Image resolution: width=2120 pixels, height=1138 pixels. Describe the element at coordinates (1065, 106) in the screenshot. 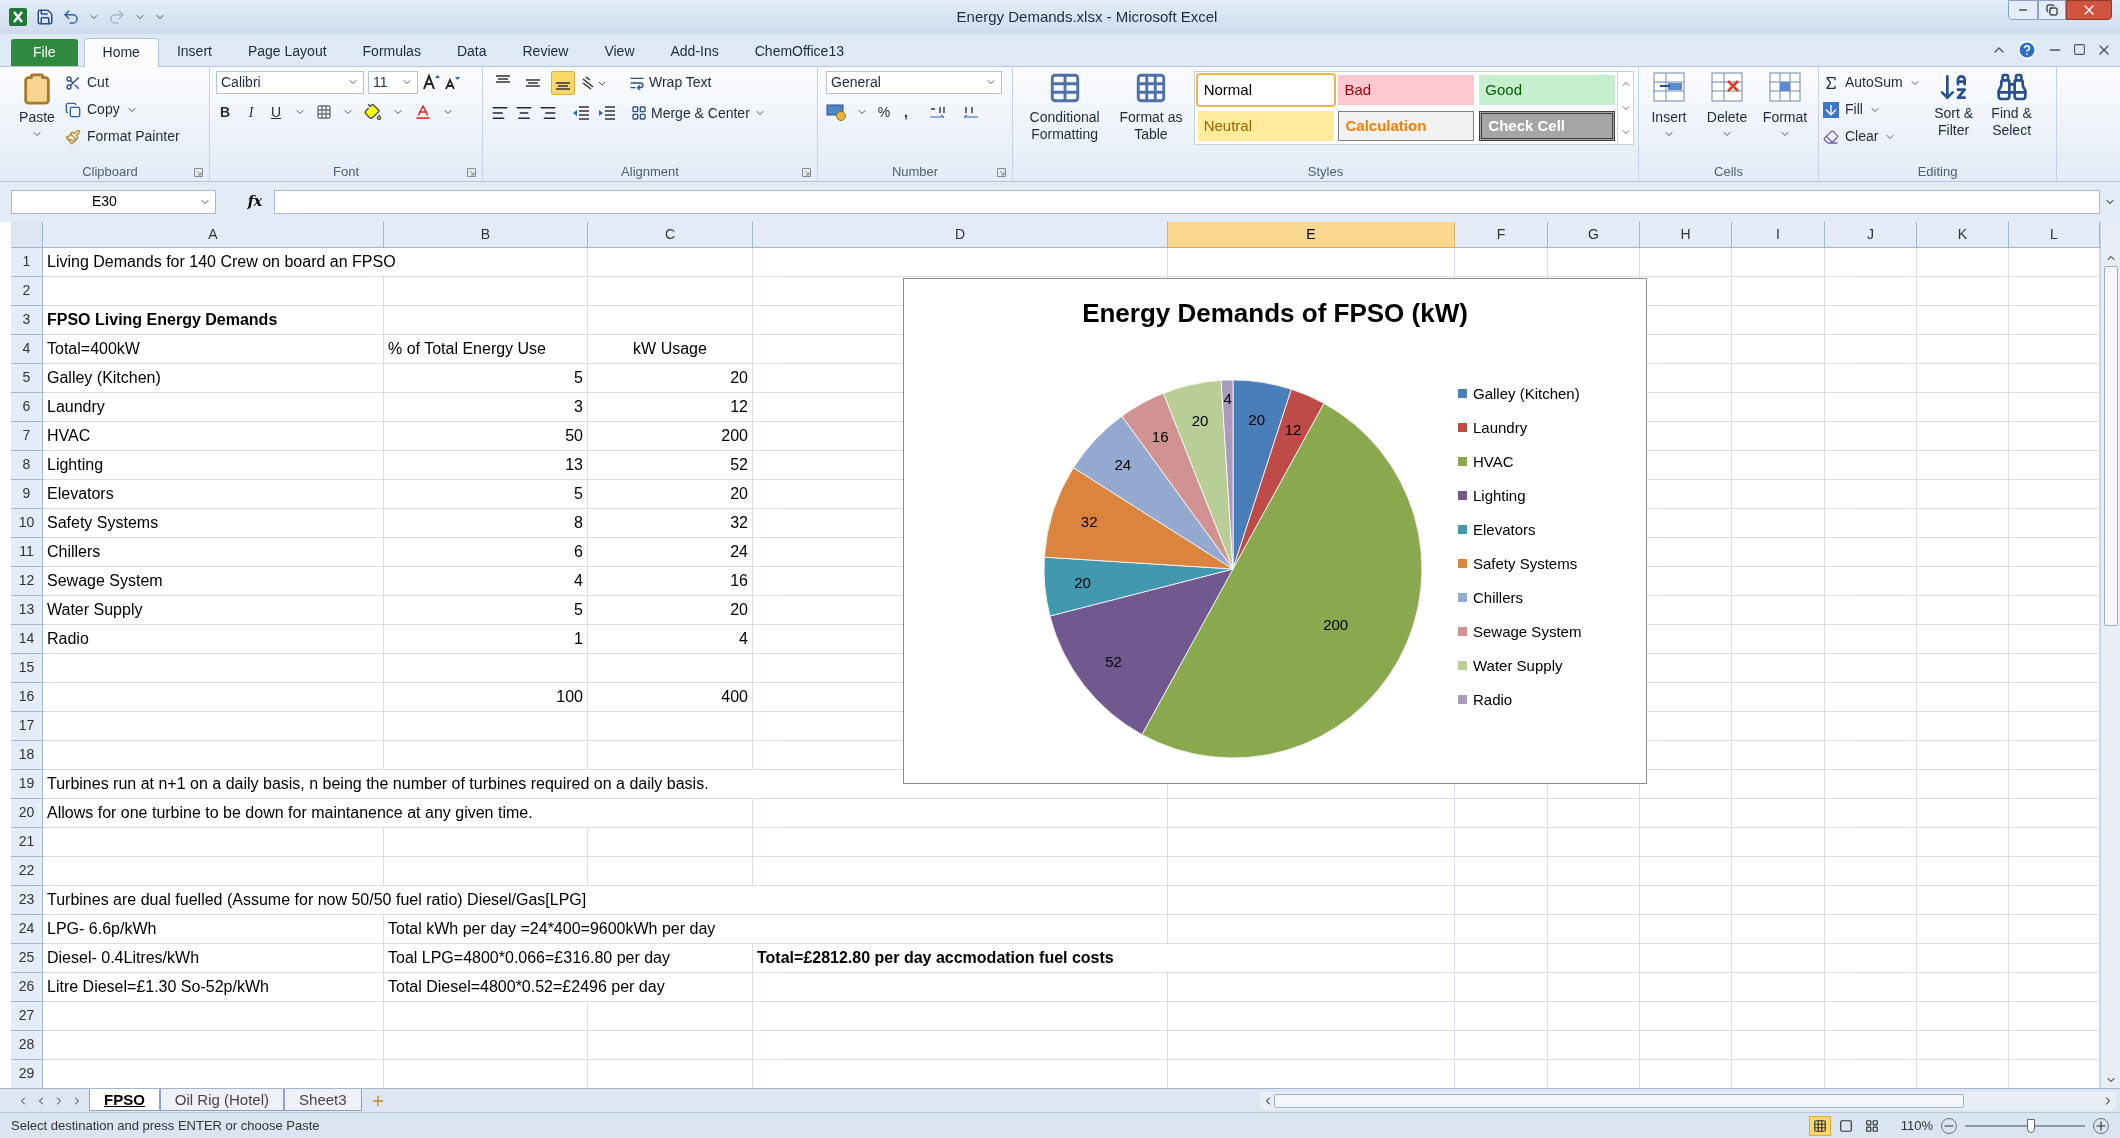

I see `conditional-formatting-button: Conditional Formatting` at that location.